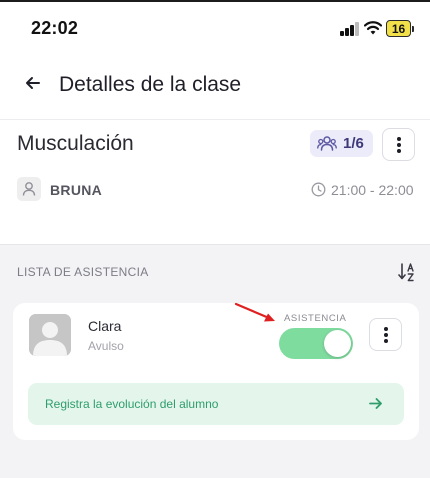 Image resolution: width=430 pixels, height=478 pixels. Describe the element at coordinates (55, 28) in the screenshot. I see `status-time: 22:02` at that location.